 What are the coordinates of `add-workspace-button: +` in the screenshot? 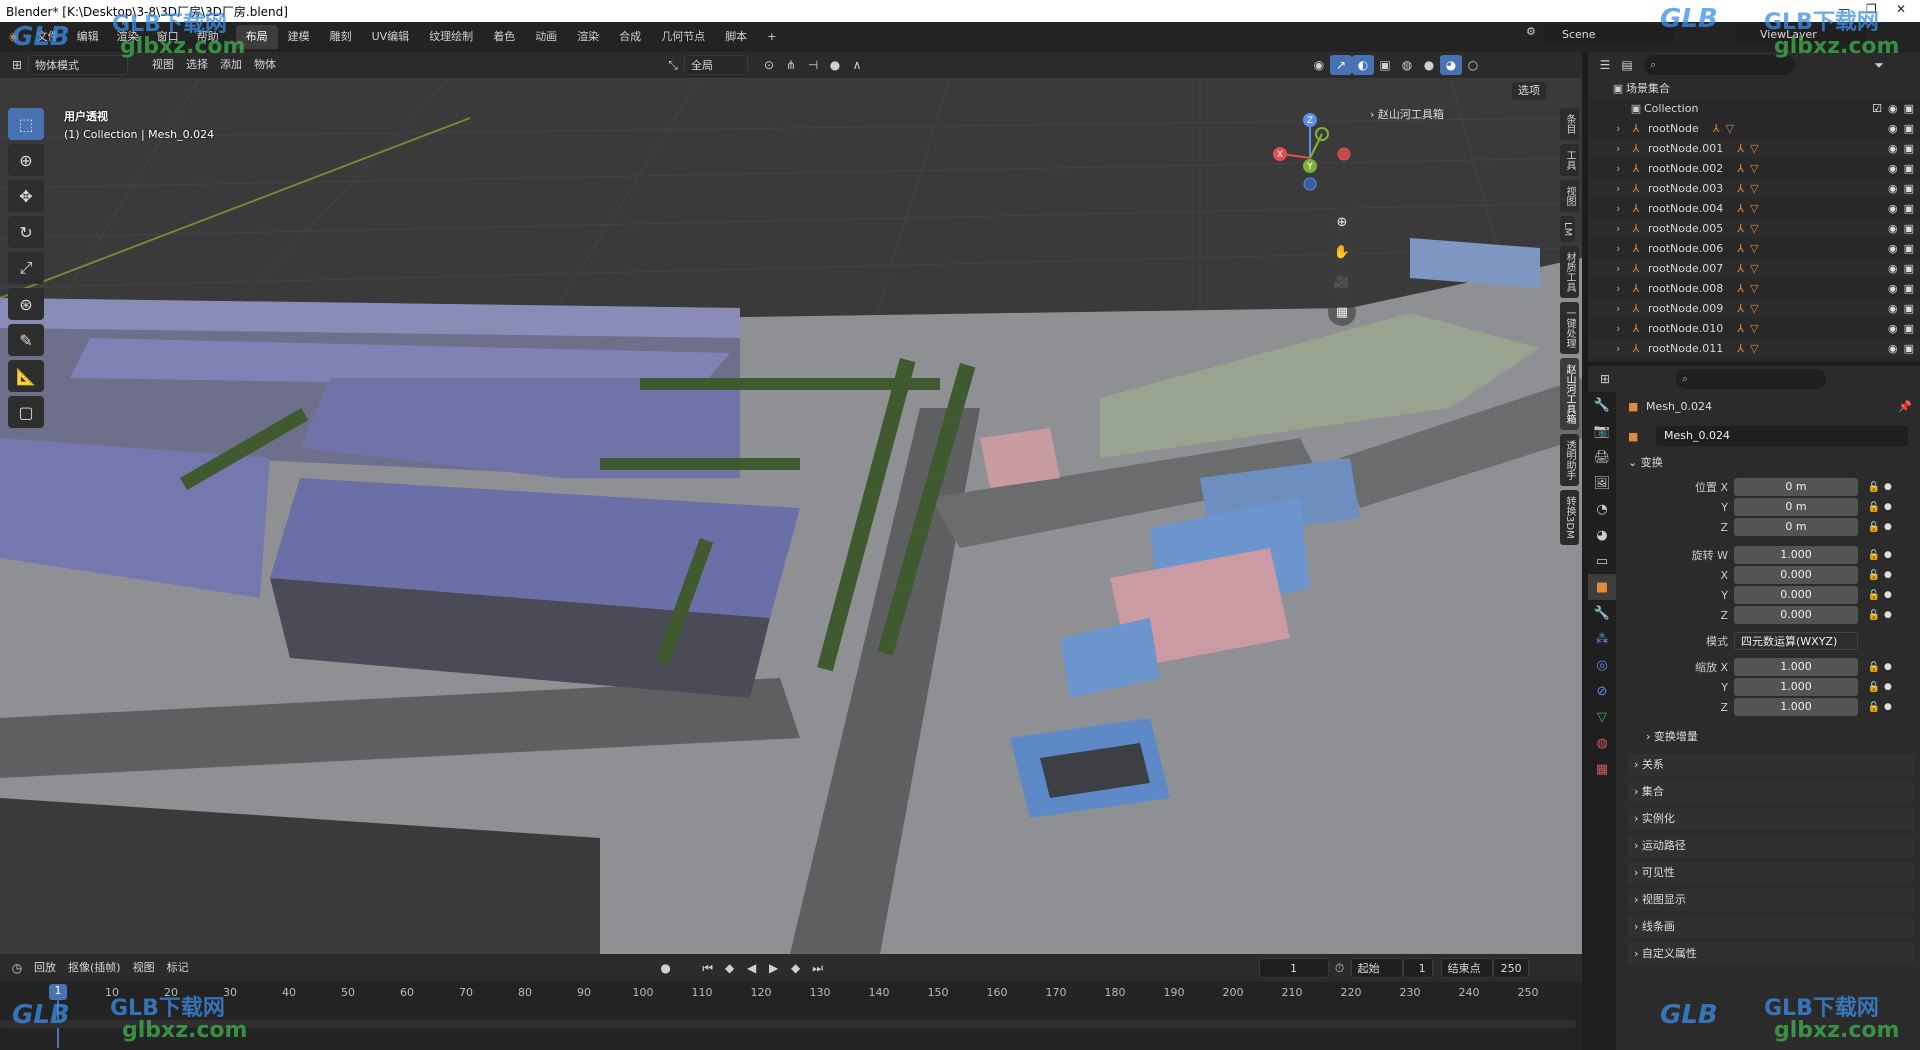 It's located at (771, 37).